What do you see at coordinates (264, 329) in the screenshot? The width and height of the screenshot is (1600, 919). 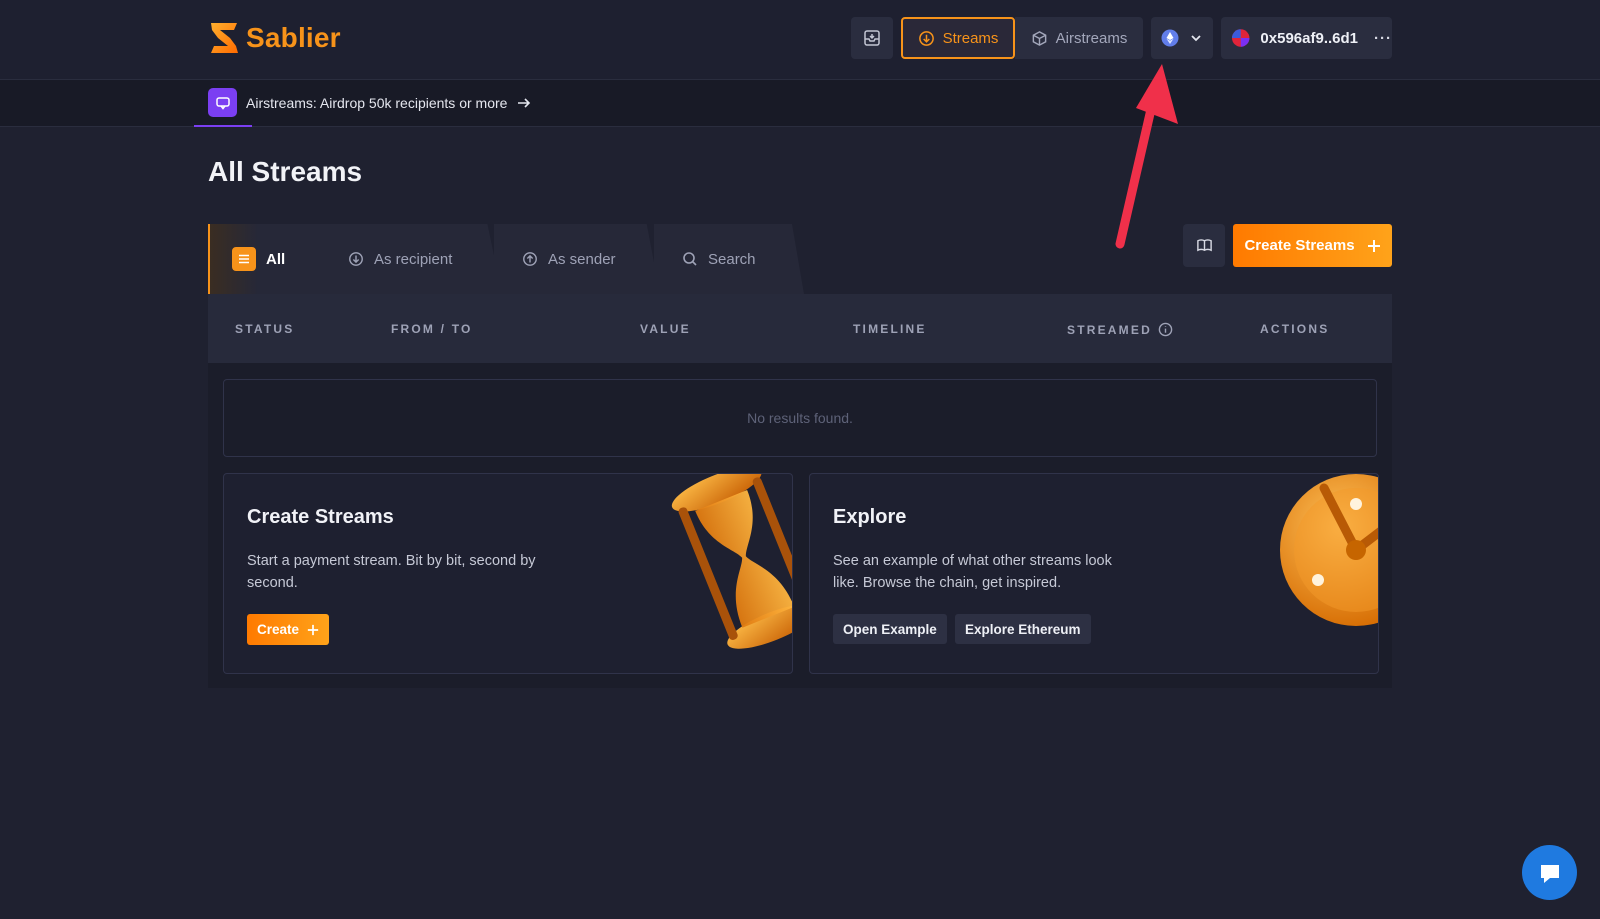 I see `column-status: STATUS` at bounding box center [264, 329].